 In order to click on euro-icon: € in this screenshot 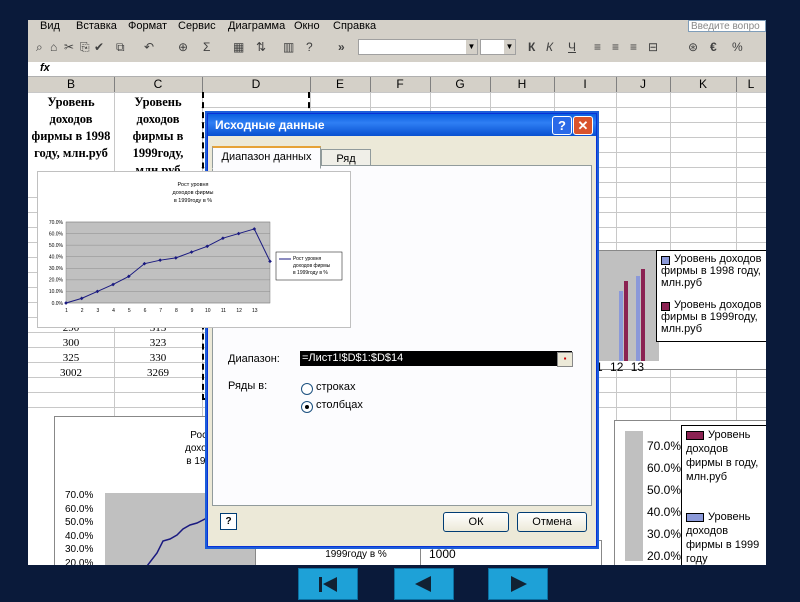, I will do `click(713, 47)`.